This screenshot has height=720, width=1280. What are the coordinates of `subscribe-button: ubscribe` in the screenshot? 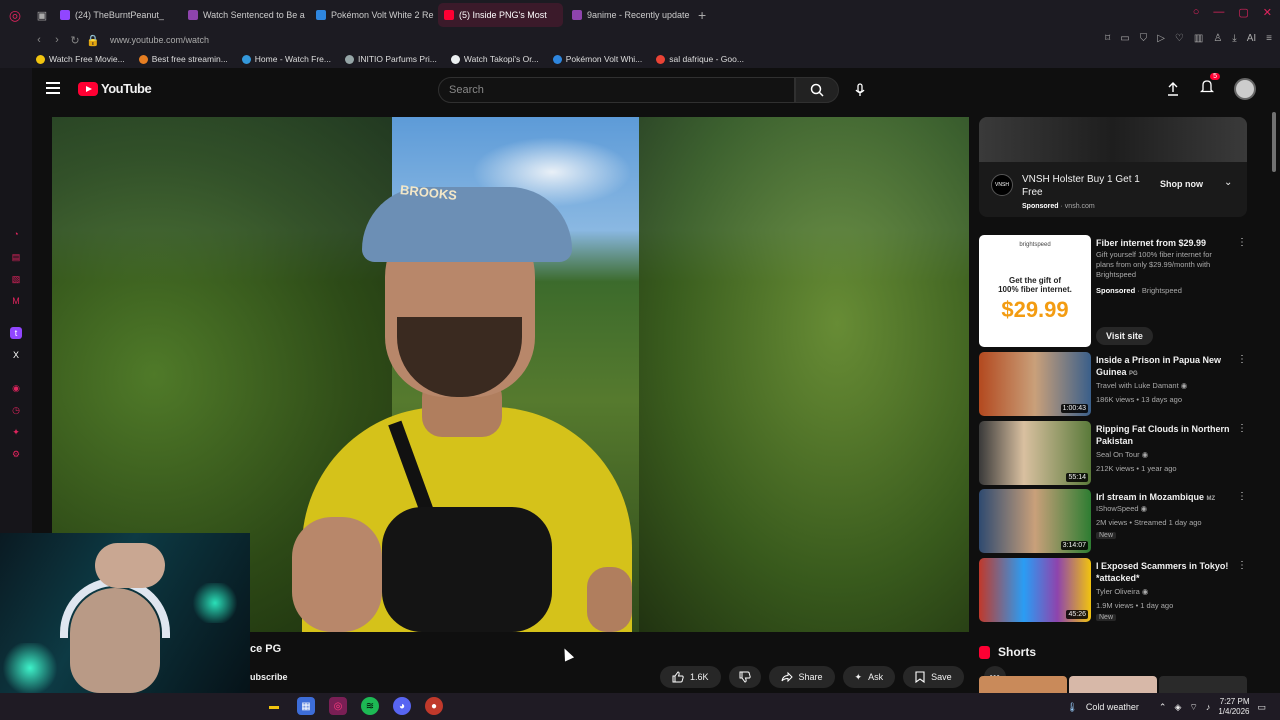 It's located at (269, 677).